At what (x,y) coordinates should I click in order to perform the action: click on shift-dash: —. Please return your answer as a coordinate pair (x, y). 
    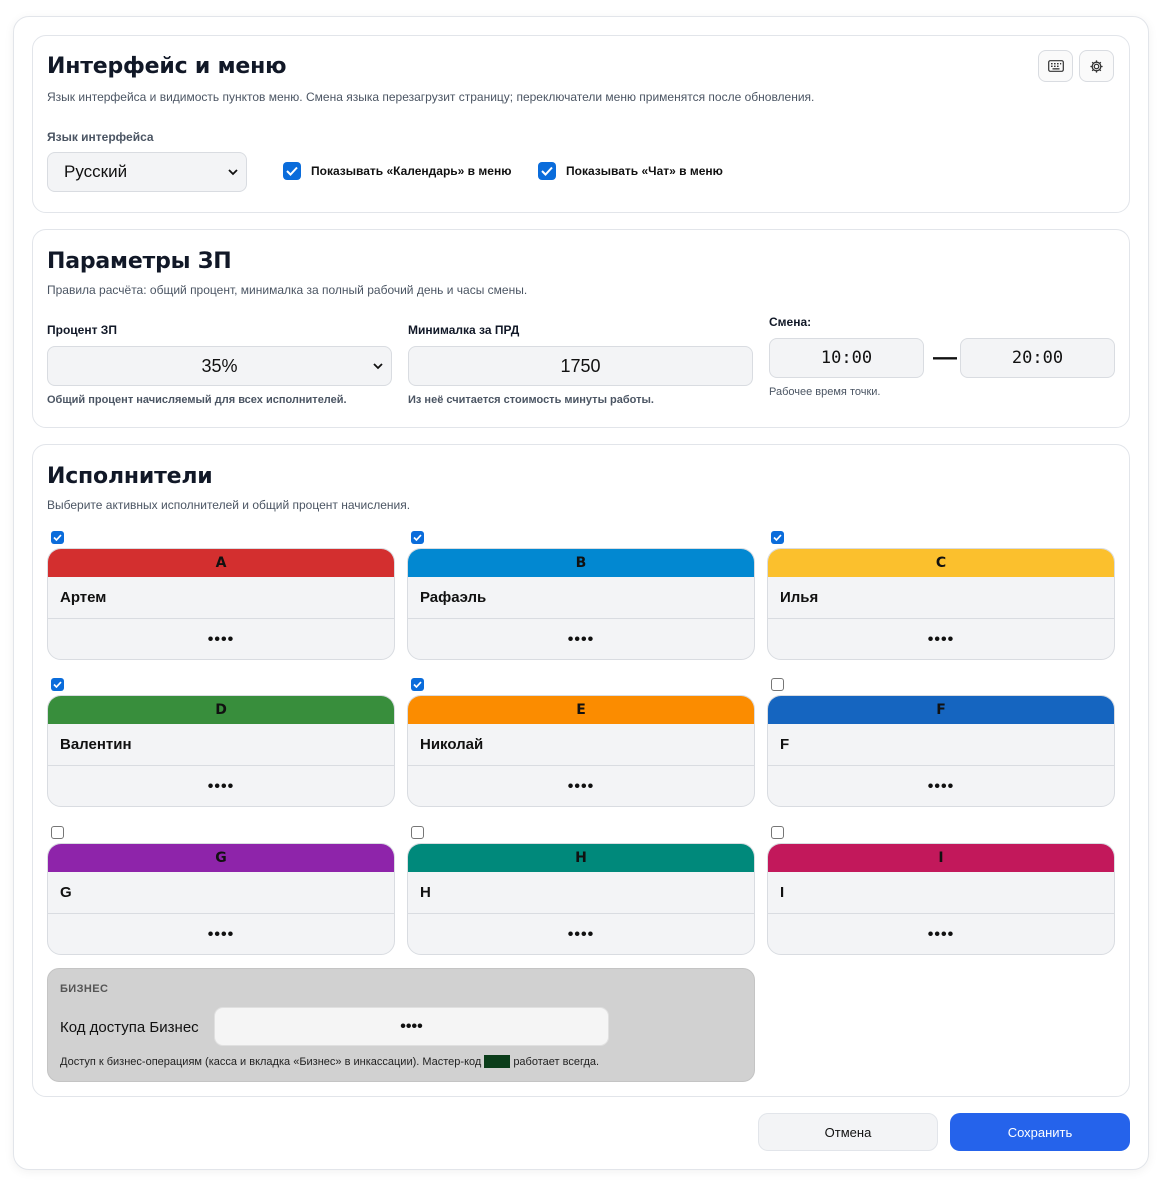
    Looking at the image, I should click on (945, 357).